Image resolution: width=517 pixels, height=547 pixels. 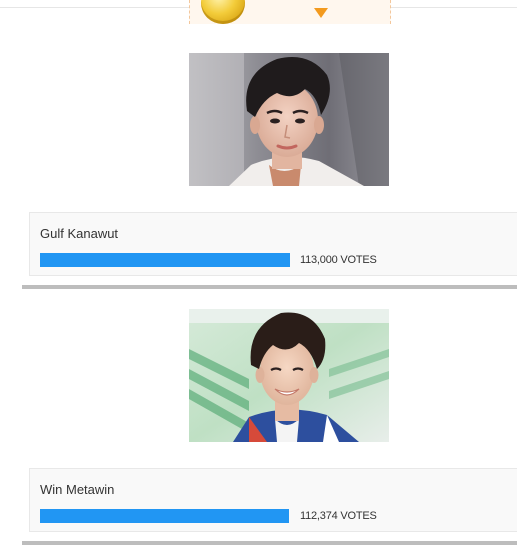 I want to click on portrait-image-win, so click(x=289, y=375).